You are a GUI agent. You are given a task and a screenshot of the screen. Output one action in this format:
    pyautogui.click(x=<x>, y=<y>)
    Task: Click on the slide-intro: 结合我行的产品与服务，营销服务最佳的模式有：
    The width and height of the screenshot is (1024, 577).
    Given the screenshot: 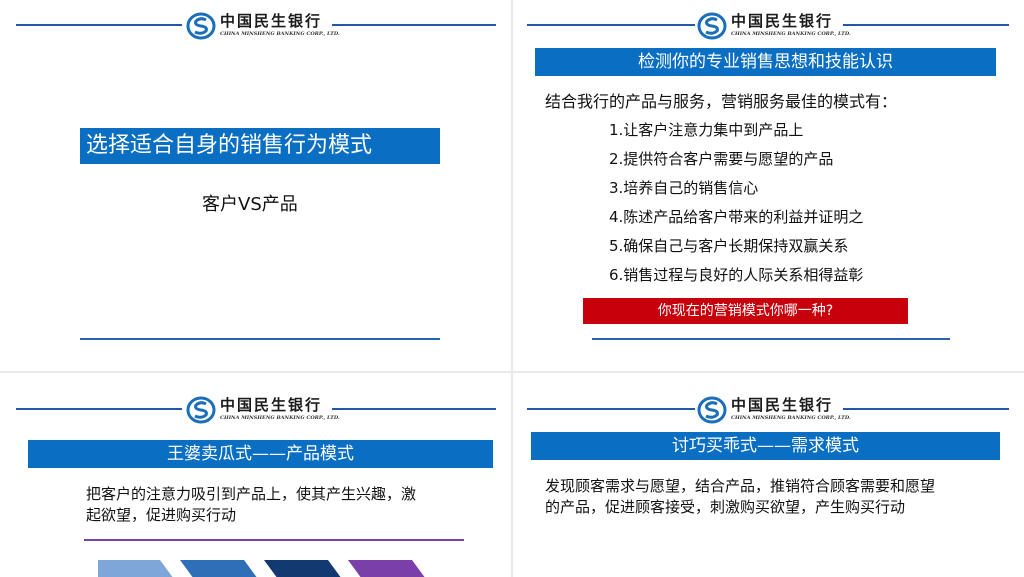 What is the action you would take?
    pyautogui.click(x=721, y=101)
    